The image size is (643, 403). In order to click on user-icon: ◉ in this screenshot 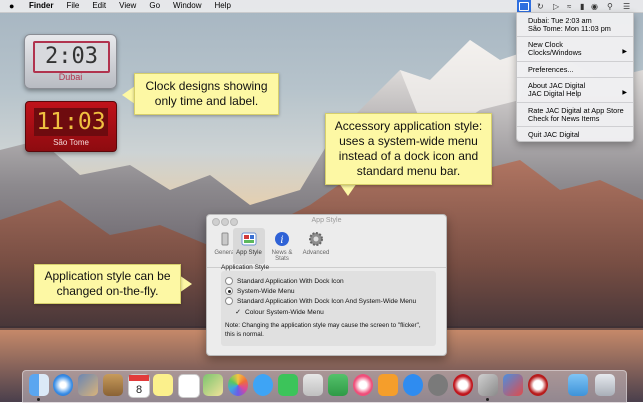, I will do `click(594, 6)`.